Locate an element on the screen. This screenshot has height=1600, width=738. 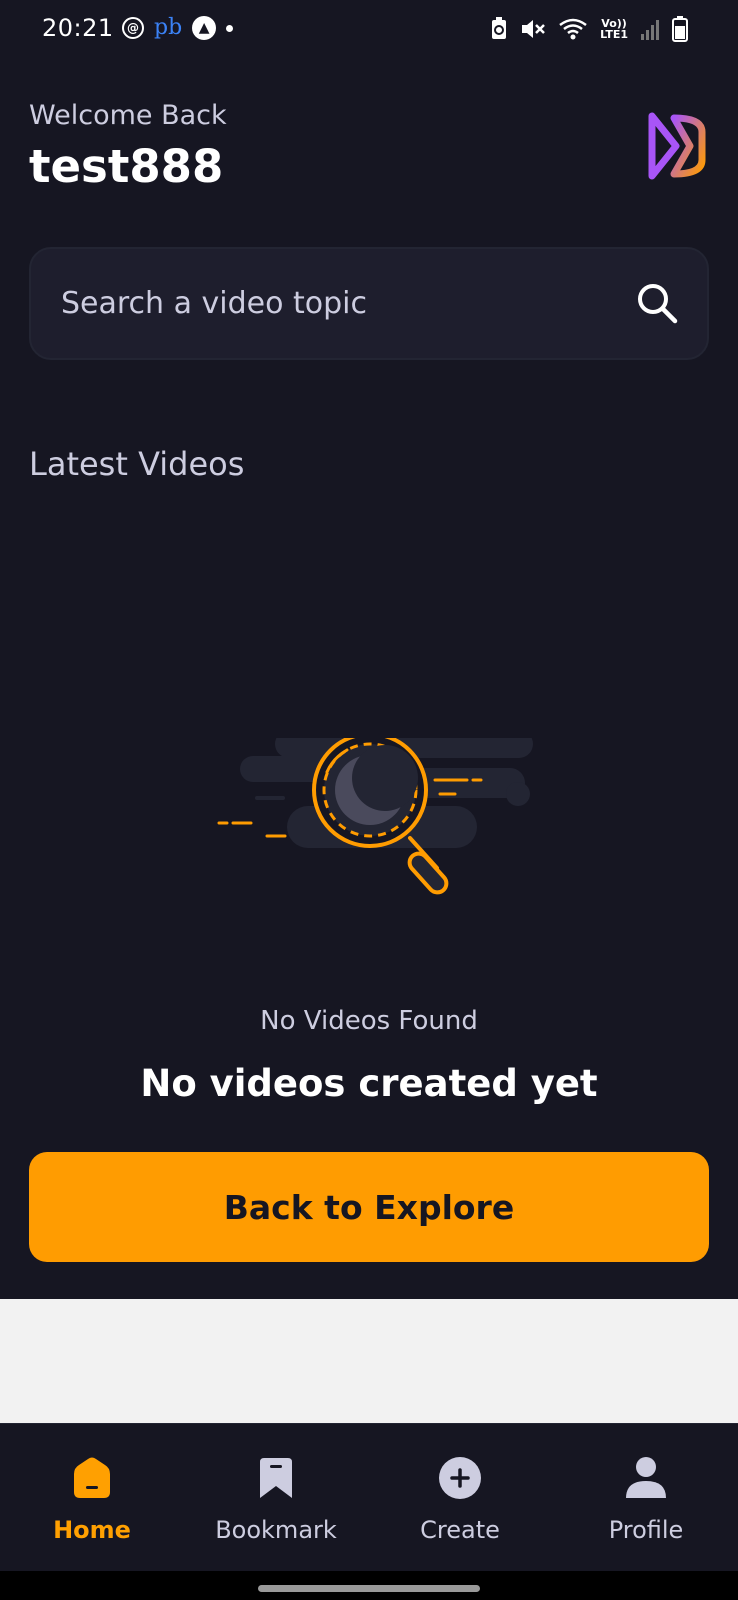
home-indicator is located at coordinates (369, 1588).